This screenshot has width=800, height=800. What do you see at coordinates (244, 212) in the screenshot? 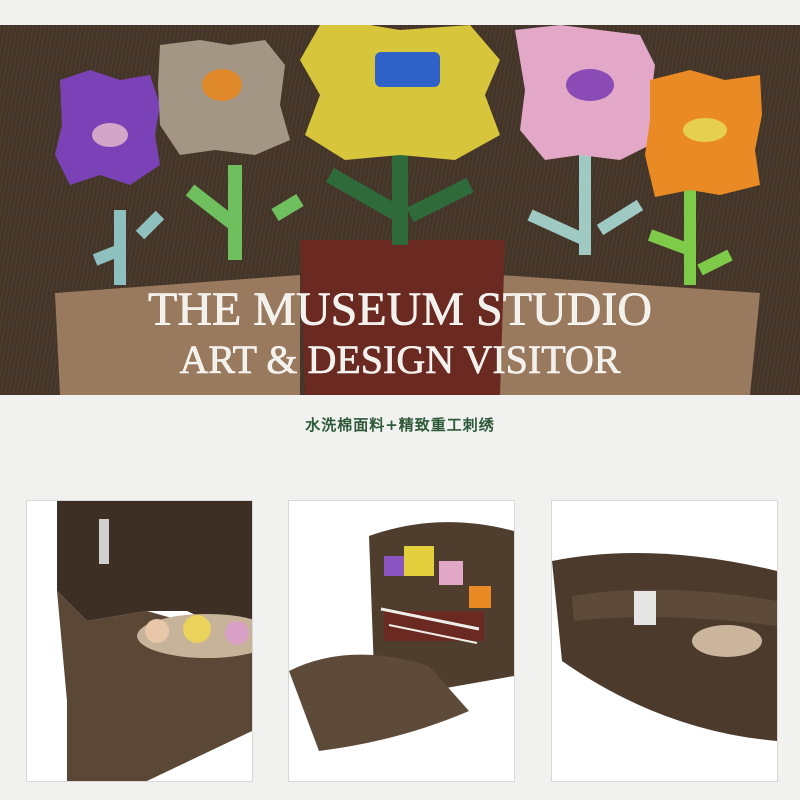
I see `stem-beige` at bounding box center [244, 212].